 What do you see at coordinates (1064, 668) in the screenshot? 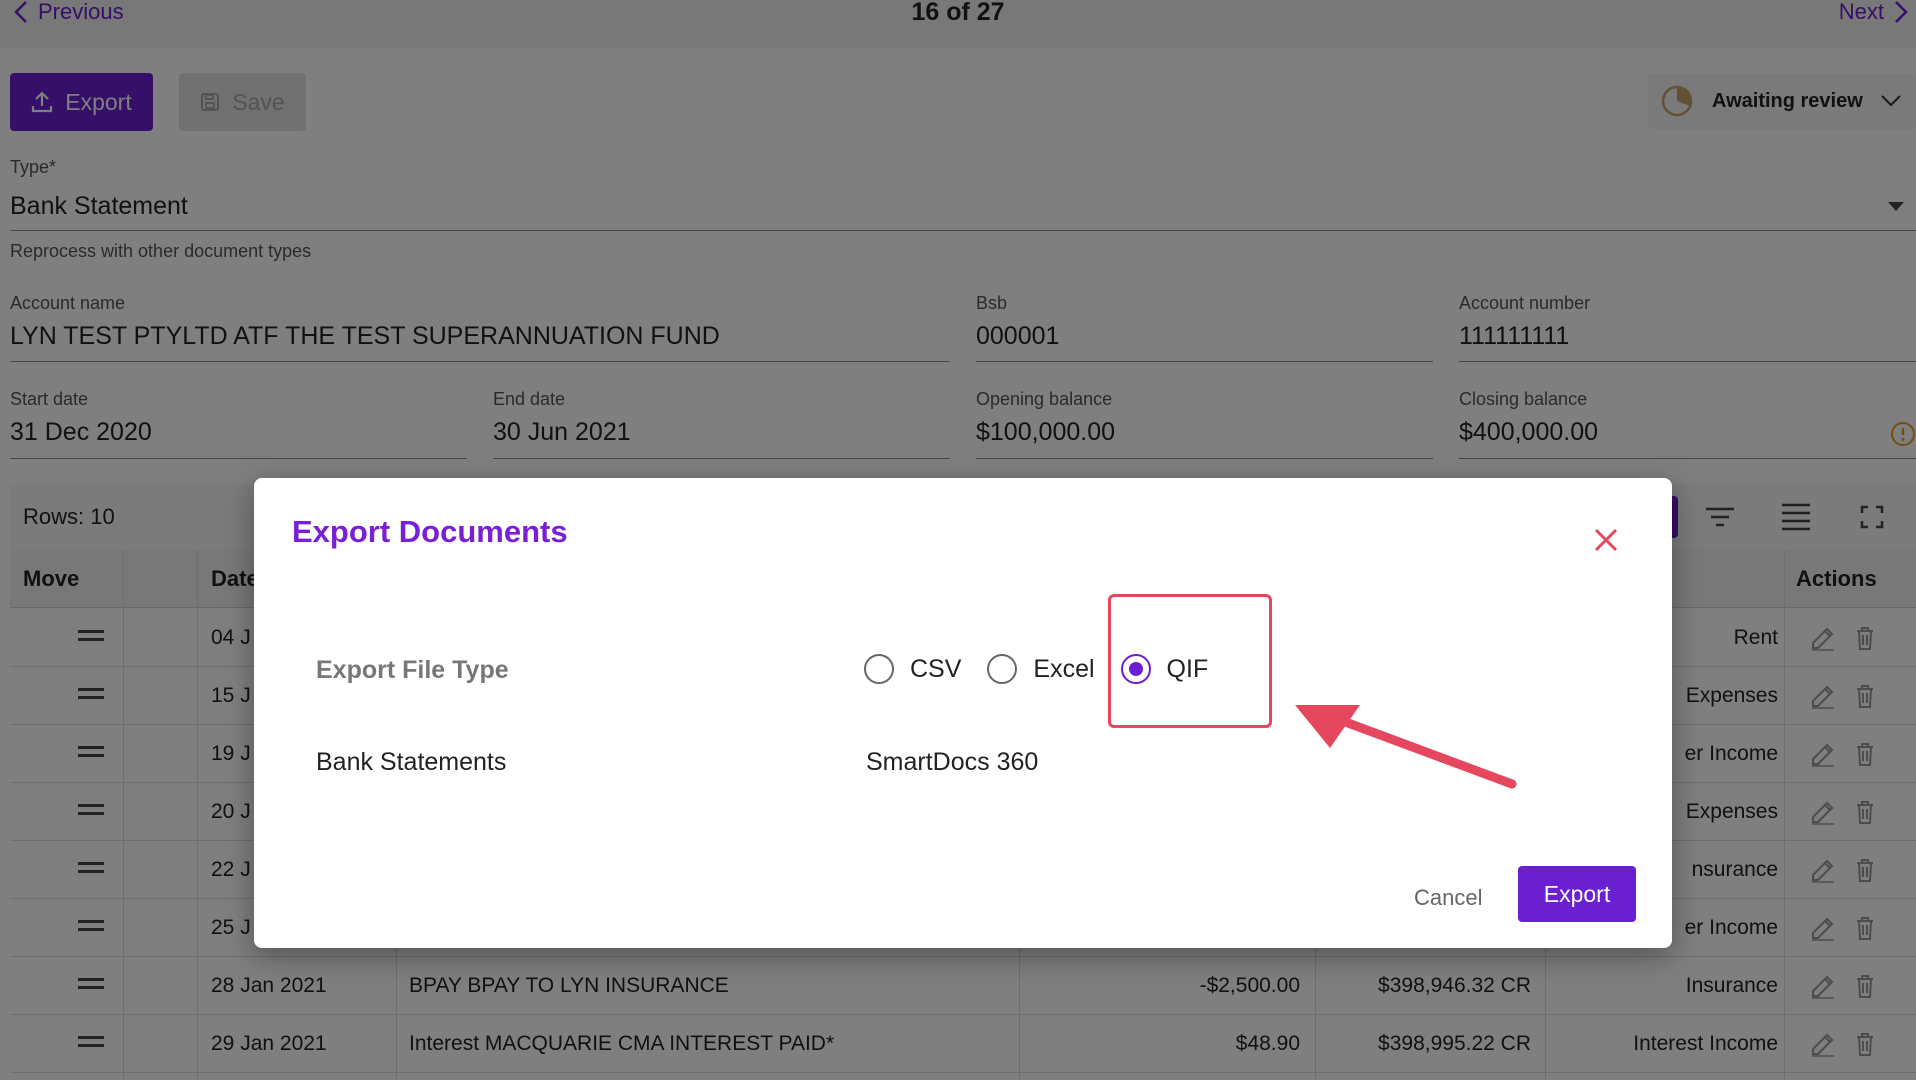
I see `radio-excel-label: Excel` at bounding box center [1064, 668].